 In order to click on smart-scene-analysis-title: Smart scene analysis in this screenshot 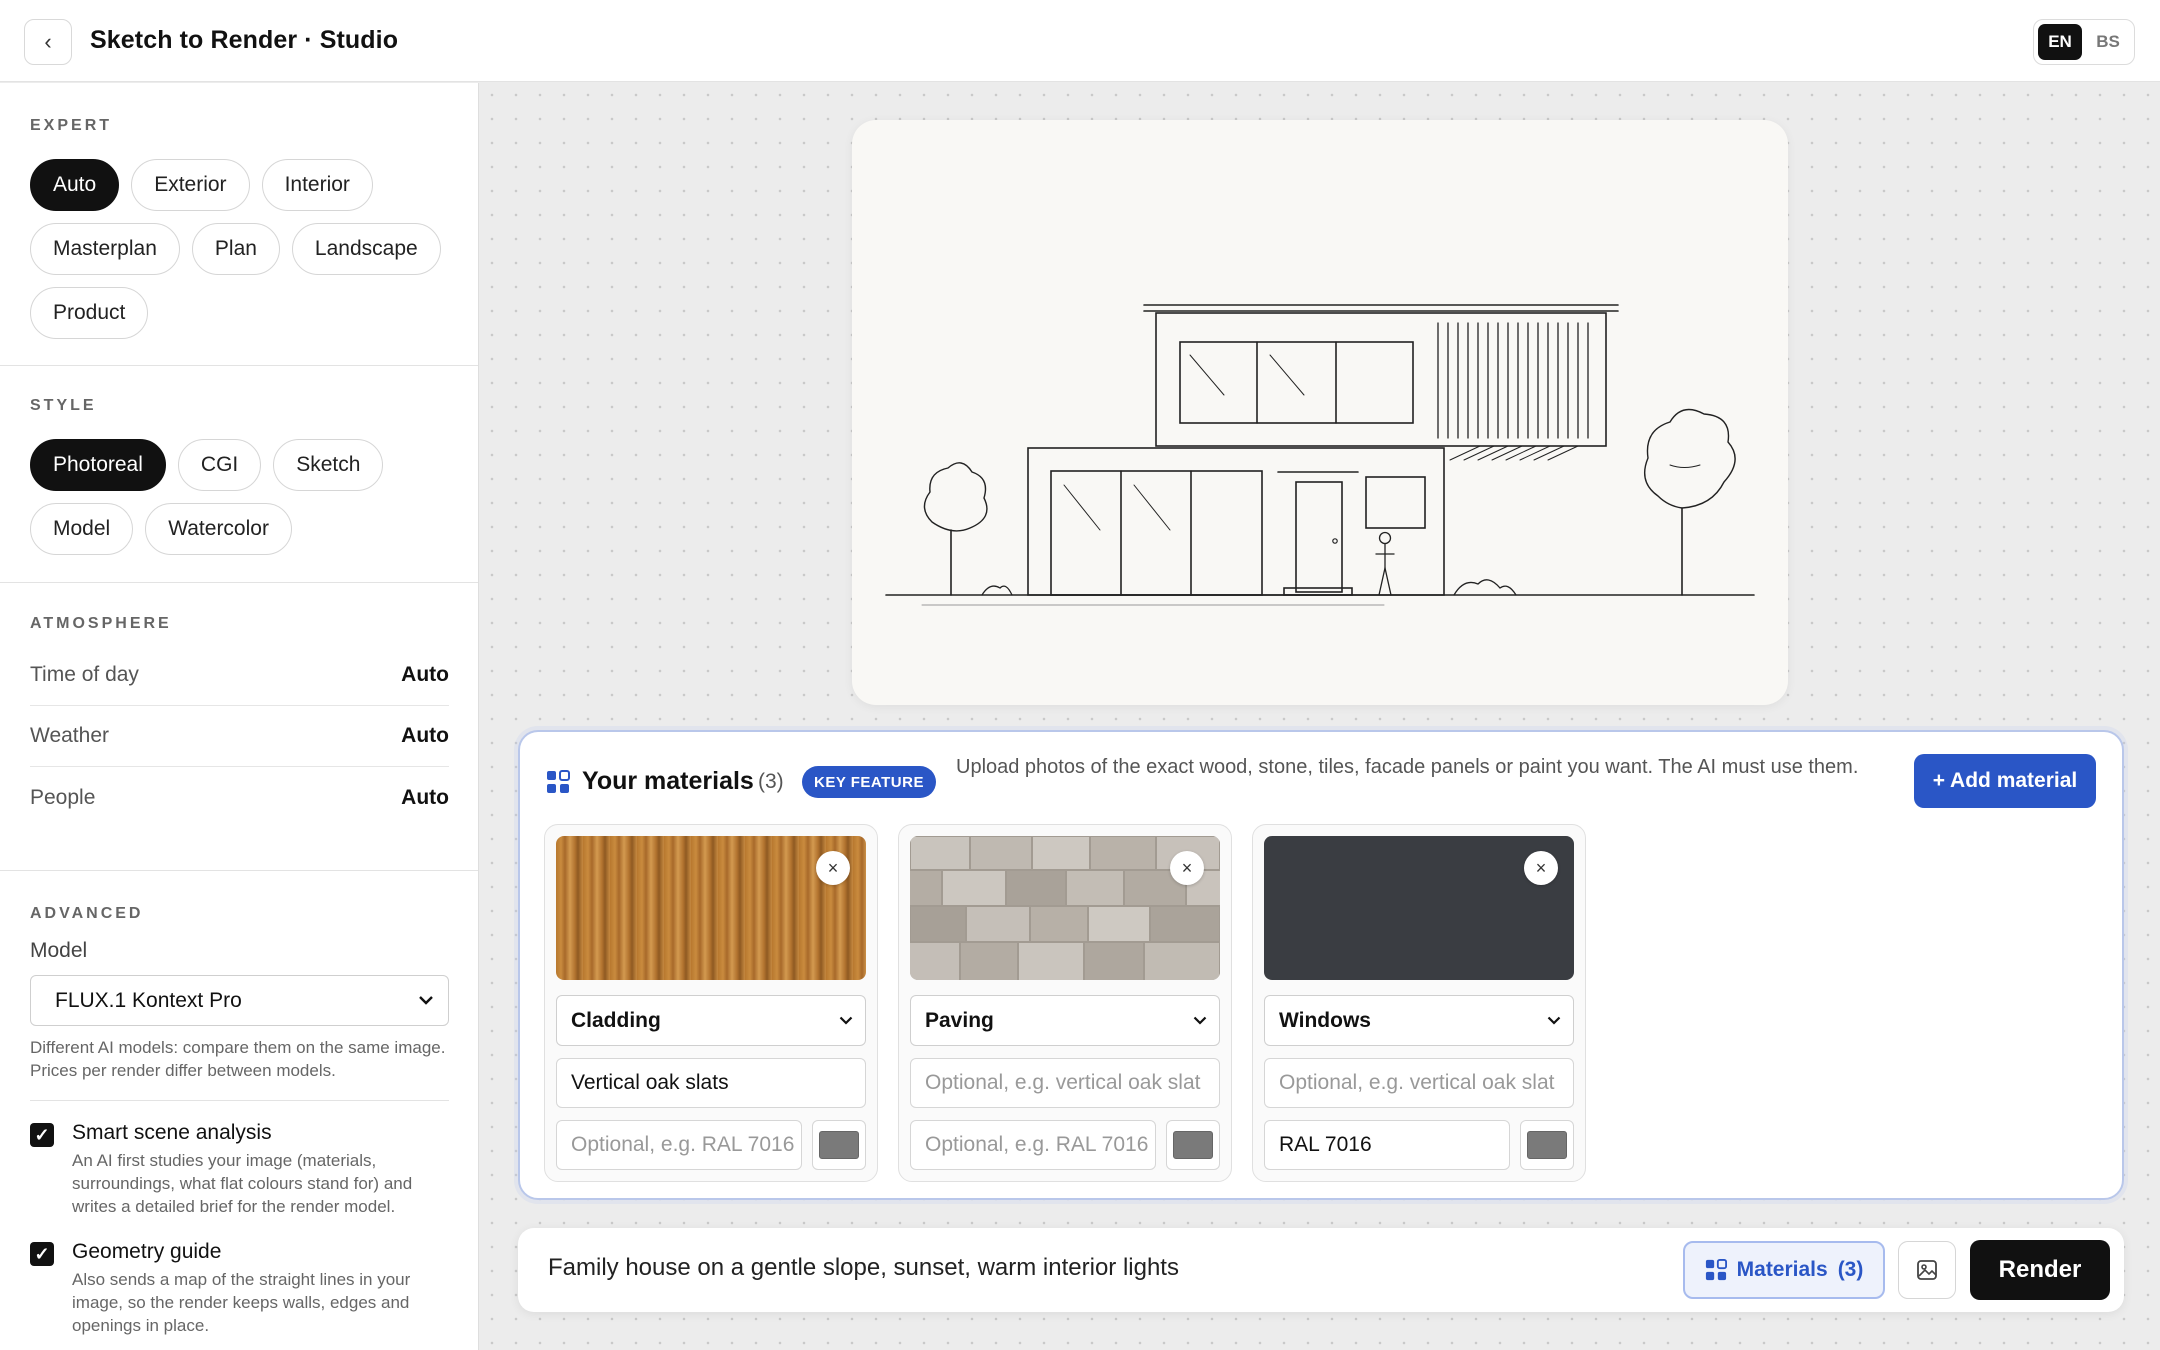, I will do `click(172, 1132)`.